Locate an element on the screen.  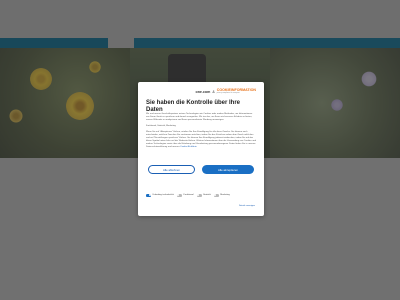
toggle-functional: Funktional is located at coordinates (185, 195).